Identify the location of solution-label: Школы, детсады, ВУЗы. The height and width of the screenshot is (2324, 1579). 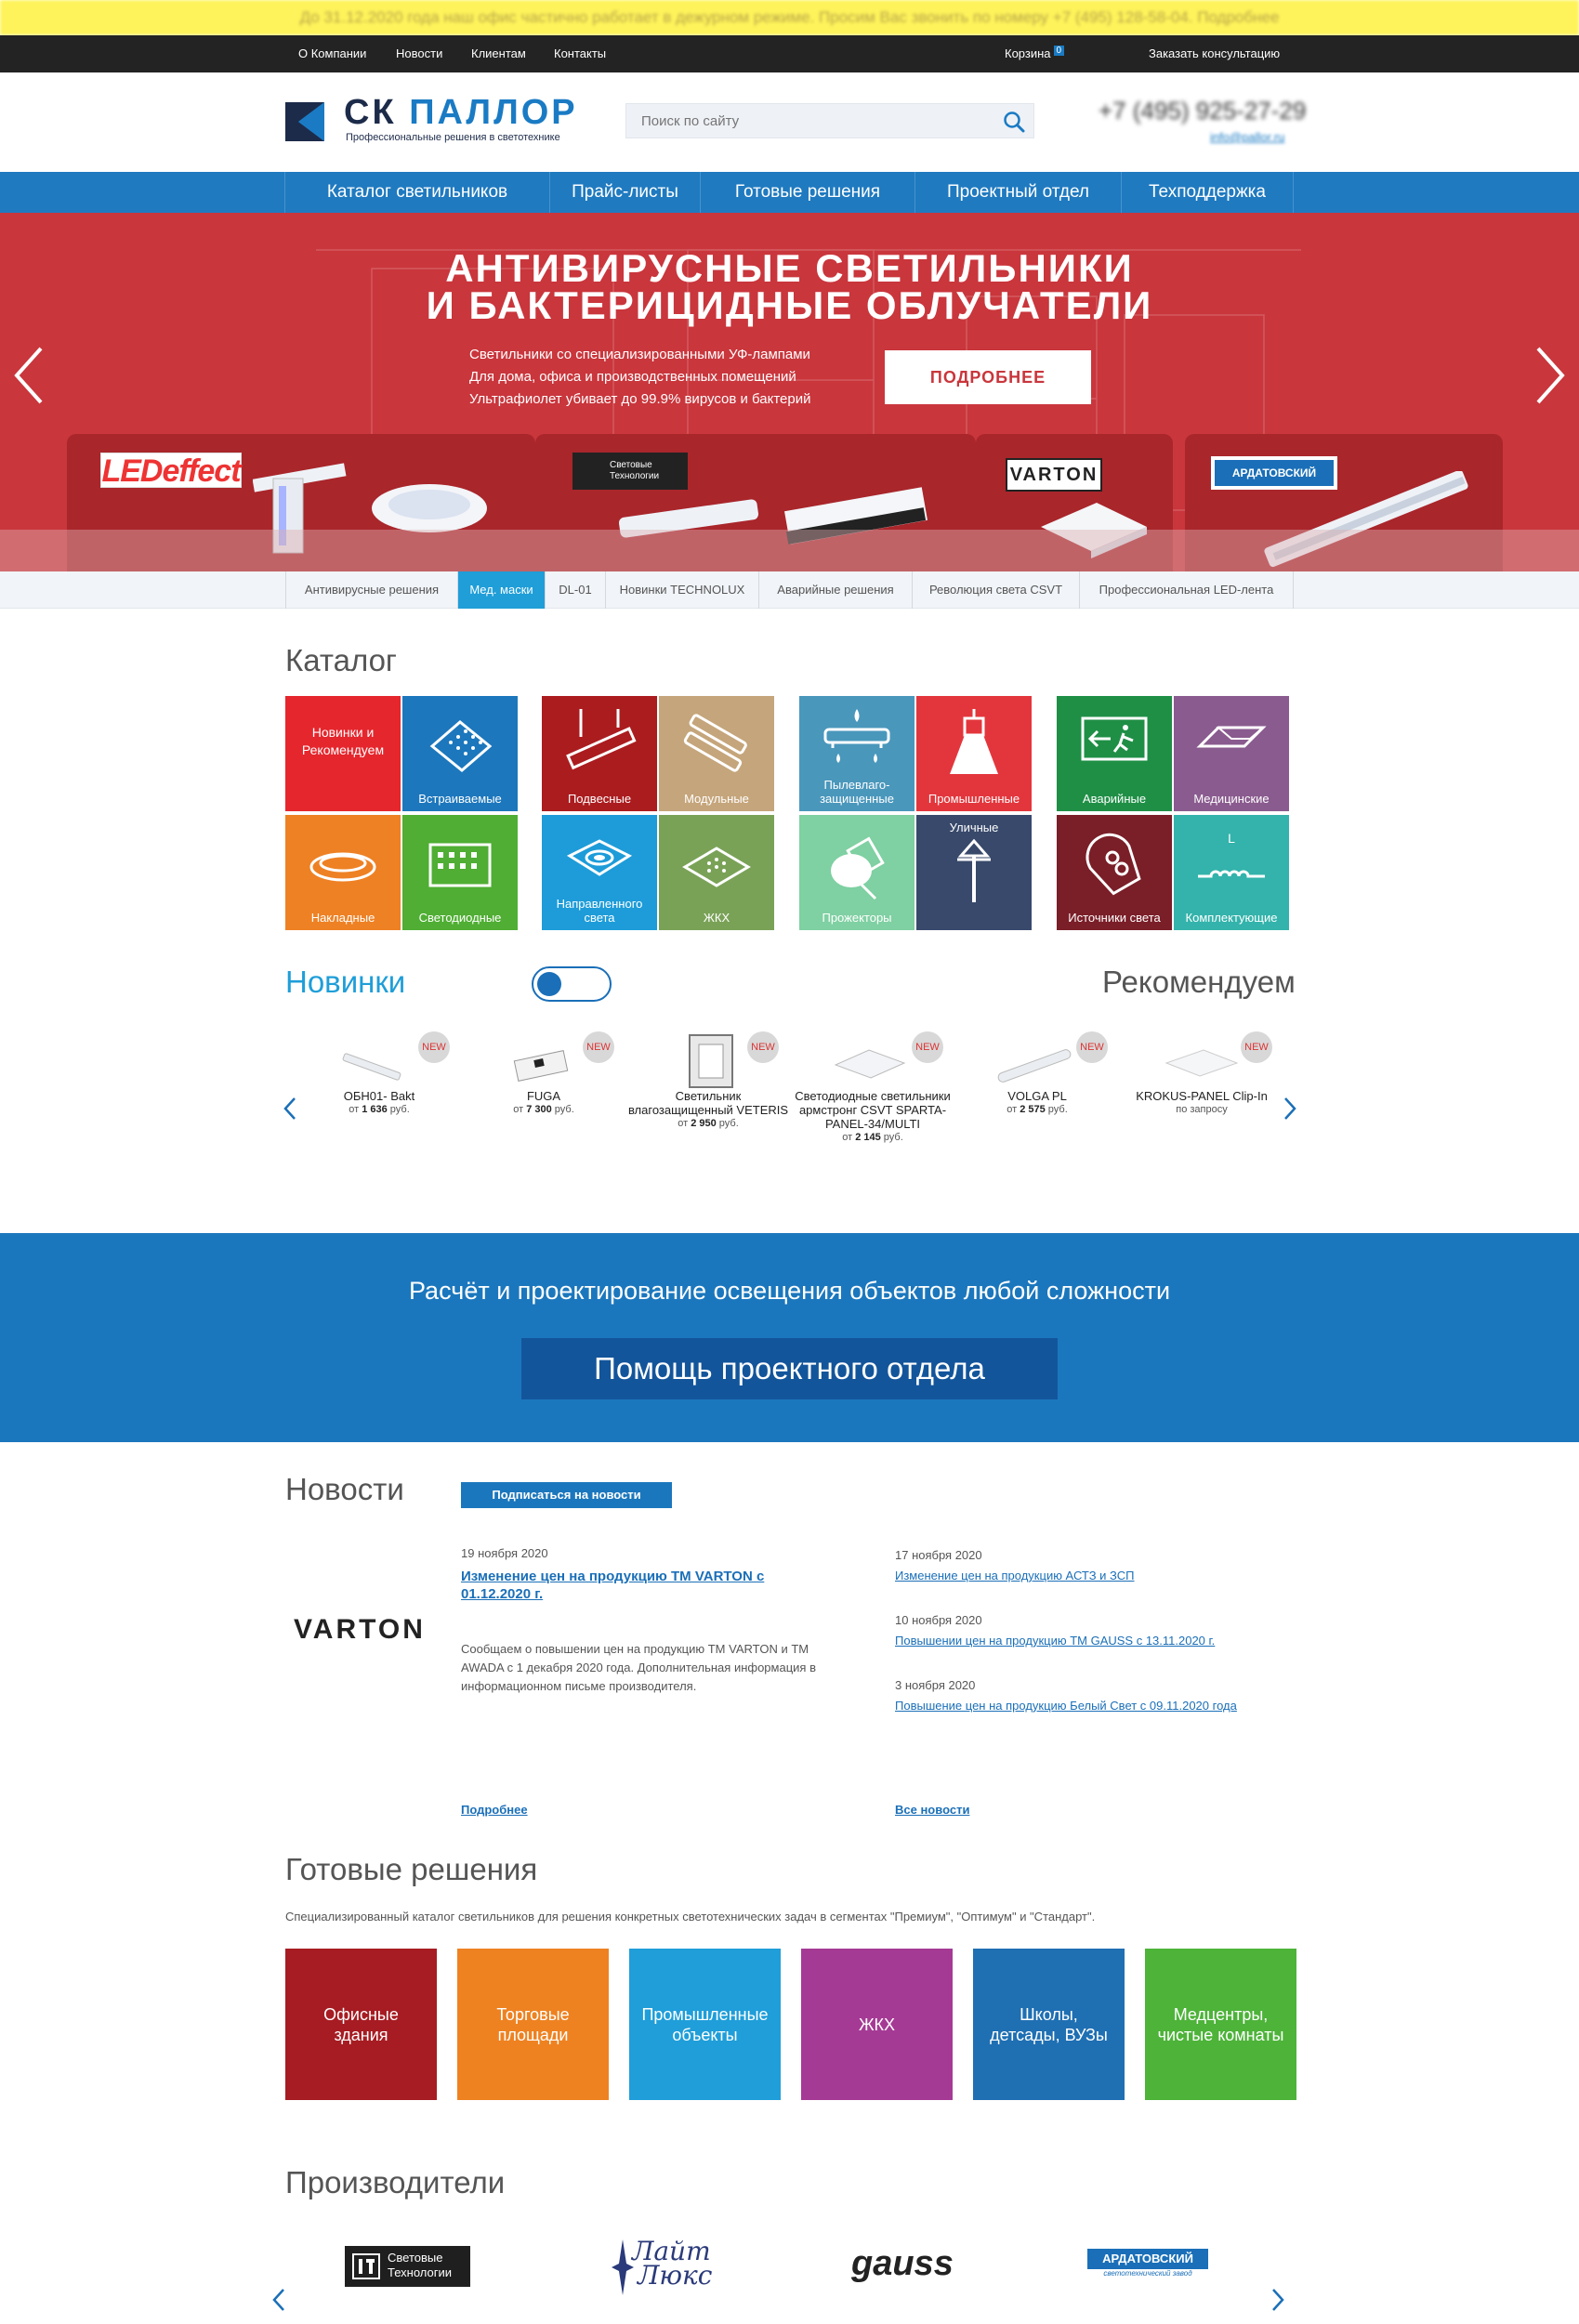
(1049, 2024).